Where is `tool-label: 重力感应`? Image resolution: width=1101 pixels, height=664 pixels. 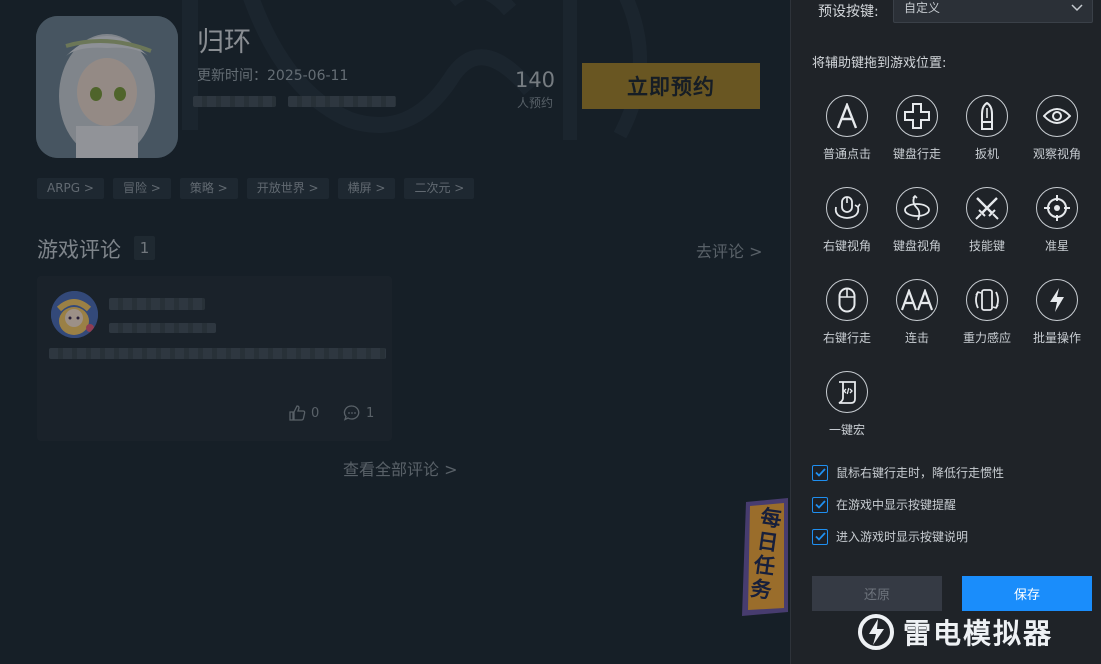 tool-label: 重力感应 is located at coordinates (986, 338).